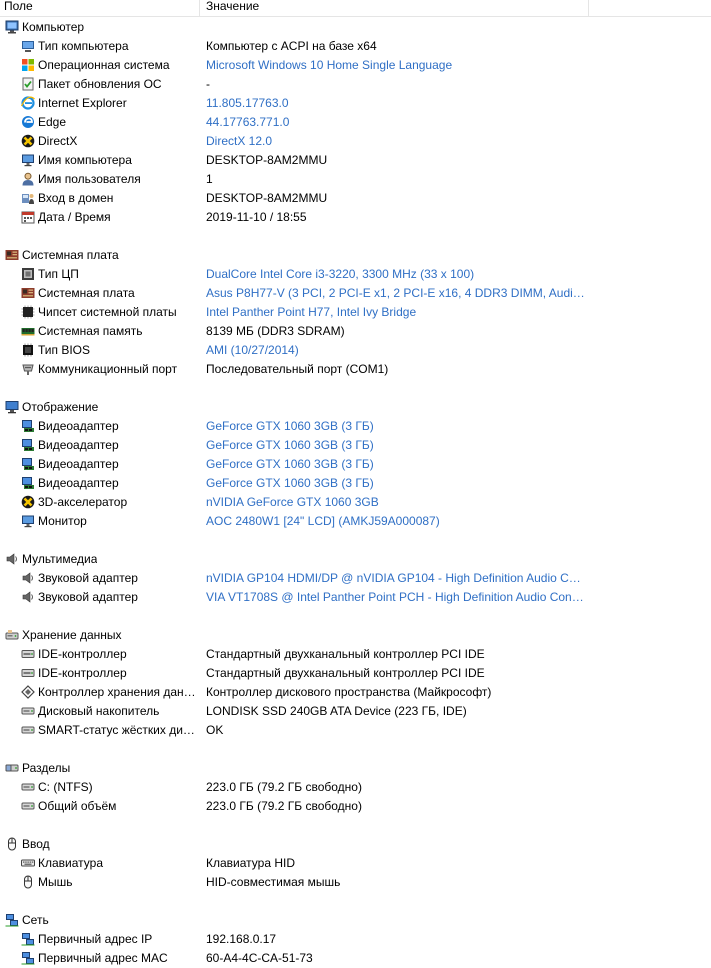 The width and height of the screenshot is (711, 968). Describe the element at coordinates (35, 920) in the screenshot. I see `category-label: Сеть` at that location.